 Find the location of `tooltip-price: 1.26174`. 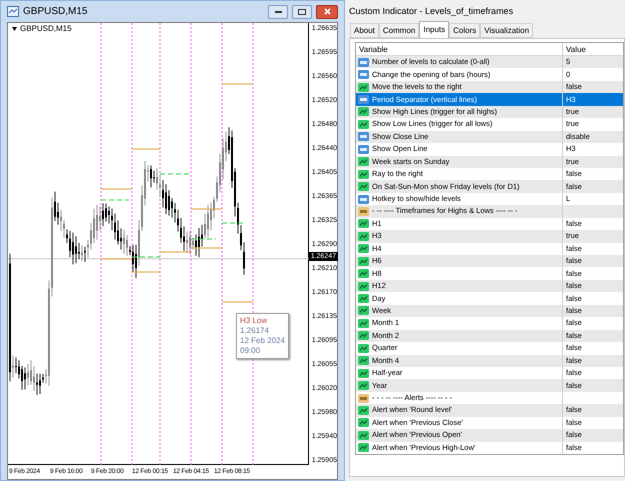

tooltip-price: 1.26174 is located at coordinates (255, 331).